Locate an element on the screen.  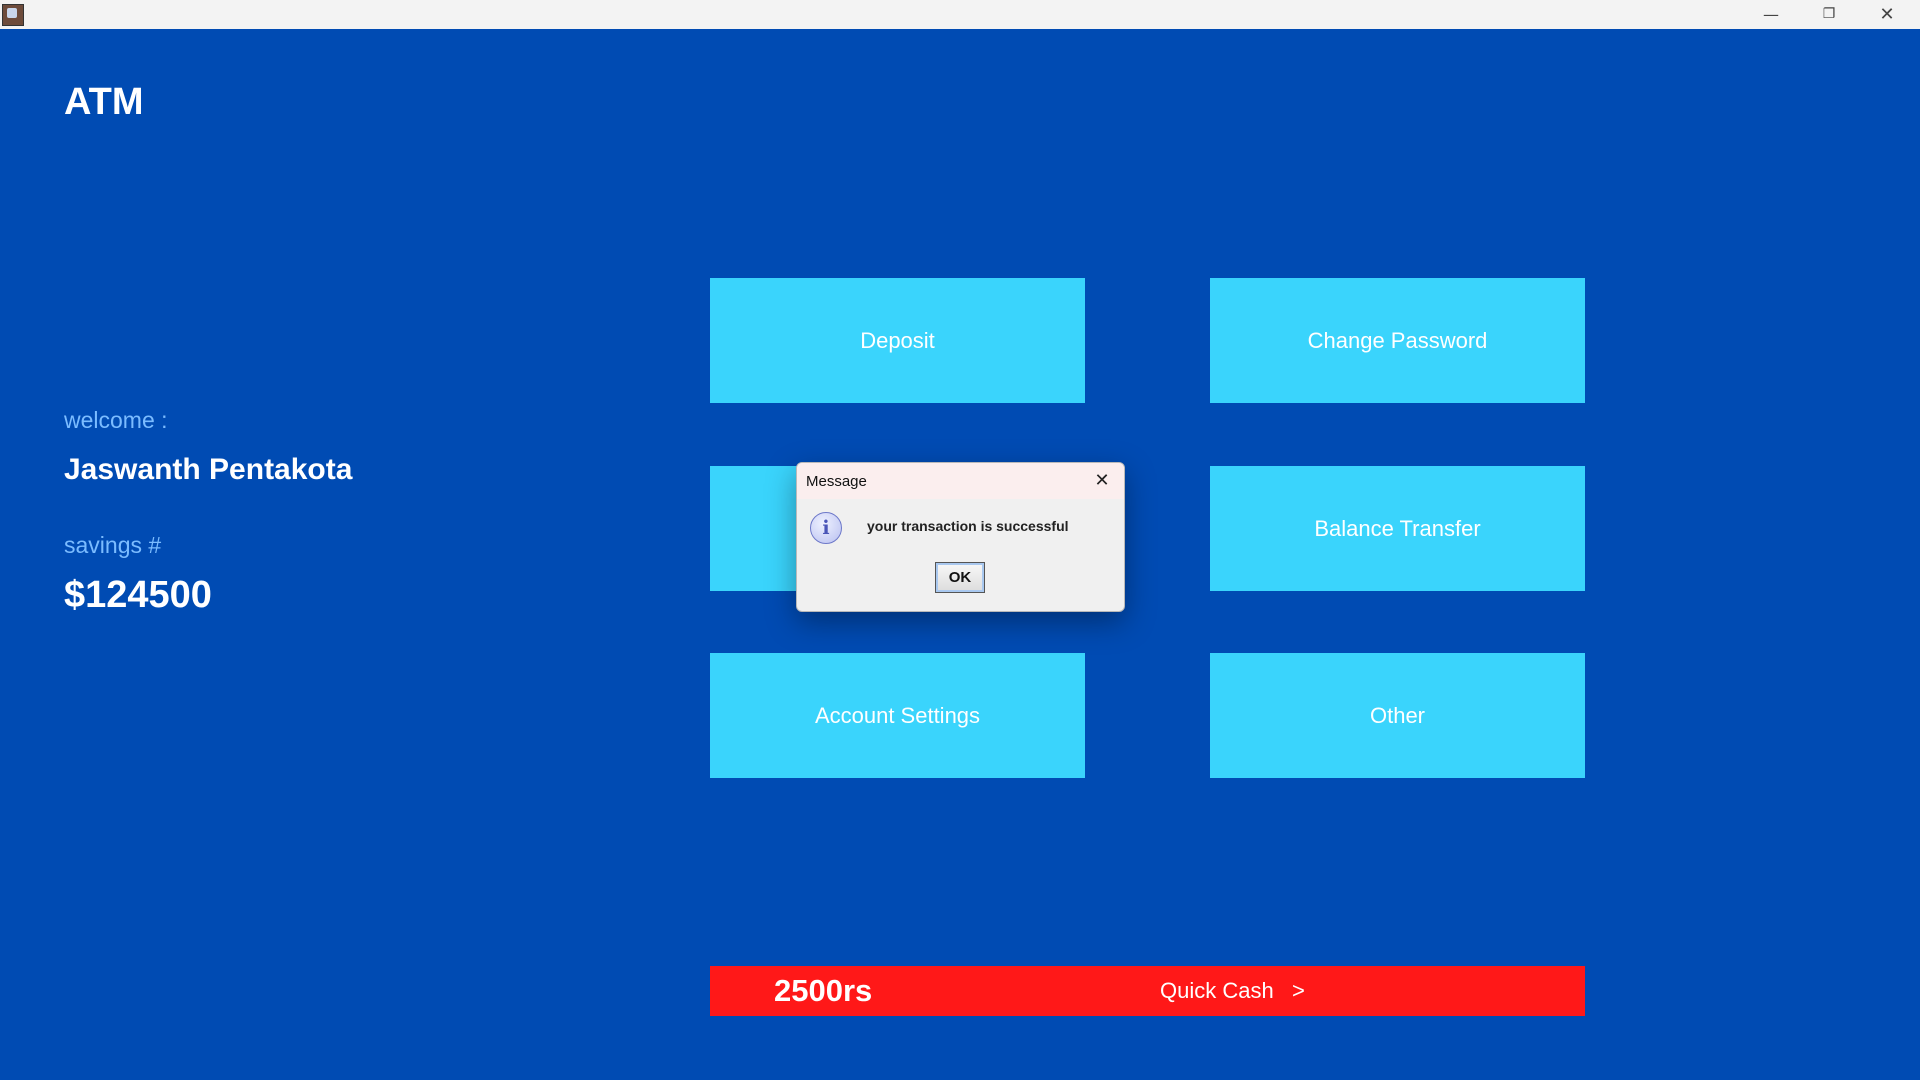
quick-cash-label: Quick Cash > is located at coordinates (1232, 990).